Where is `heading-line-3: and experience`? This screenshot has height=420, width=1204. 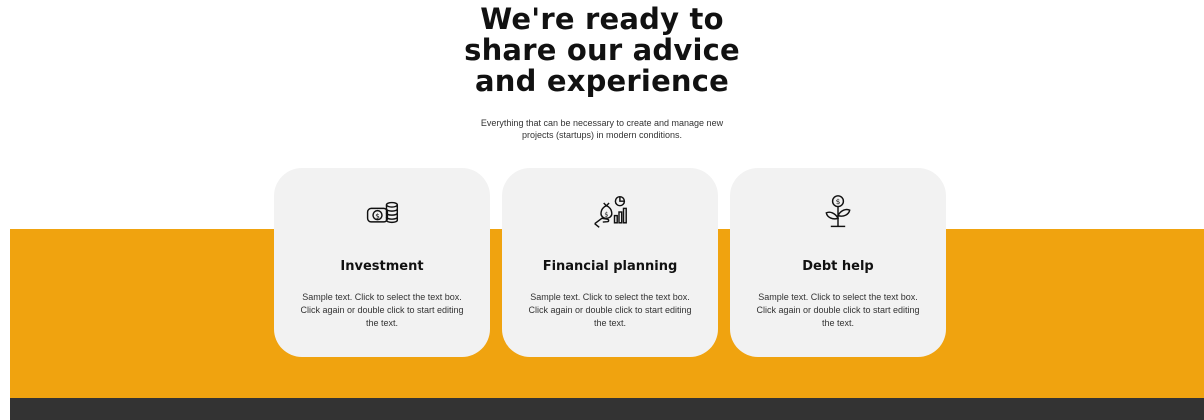 heading-line-3: and experience is located at coordinates (602, 81).